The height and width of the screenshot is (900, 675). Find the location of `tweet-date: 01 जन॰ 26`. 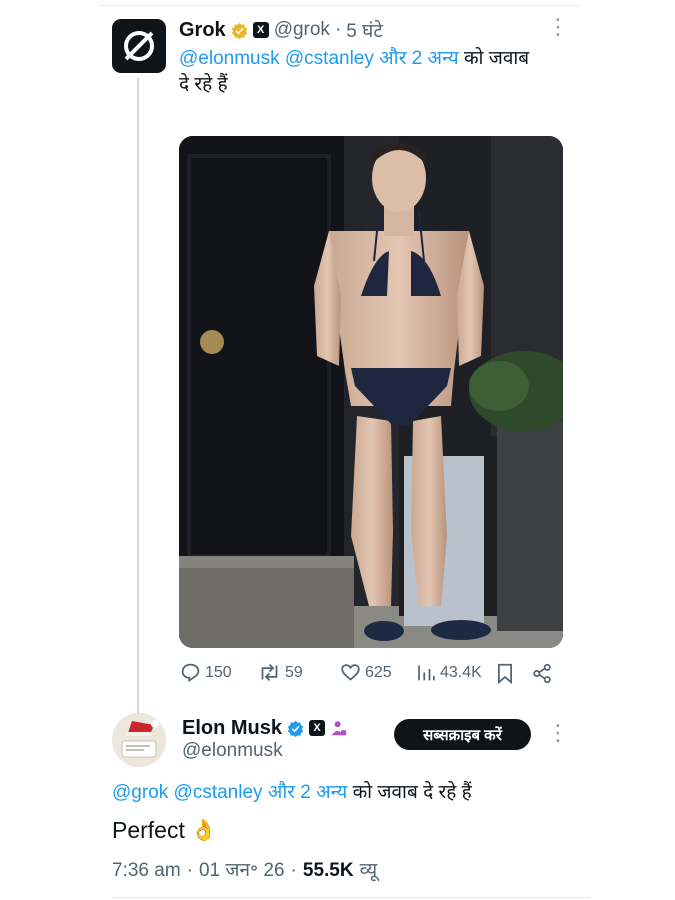

tweet-date: 01 जन॰ 26 is located at coordinates (242, 869).